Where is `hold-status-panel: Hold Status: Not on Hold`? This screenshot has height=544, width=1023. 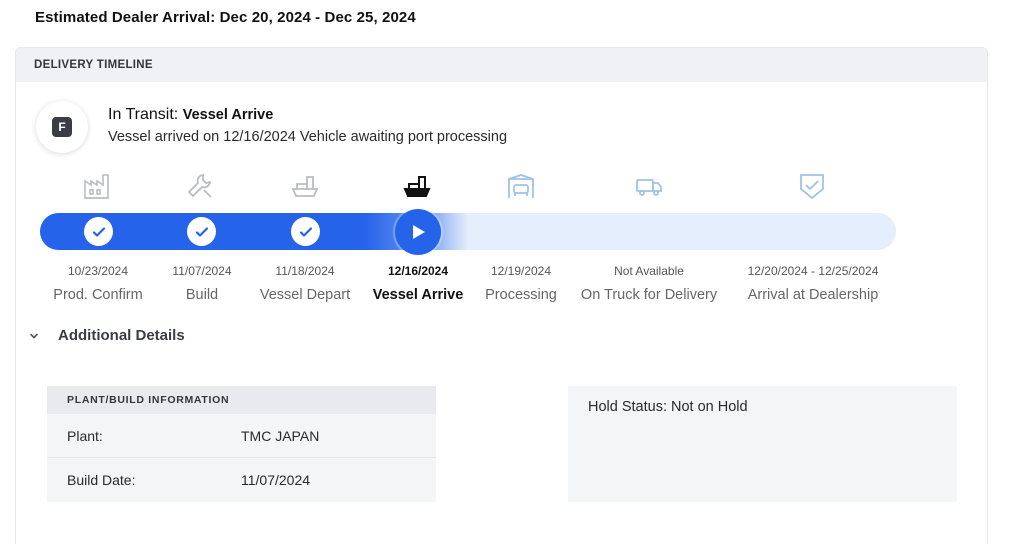
hold-status-panel: Hold Status: Not on Hold is located at coordinates (762, 444).